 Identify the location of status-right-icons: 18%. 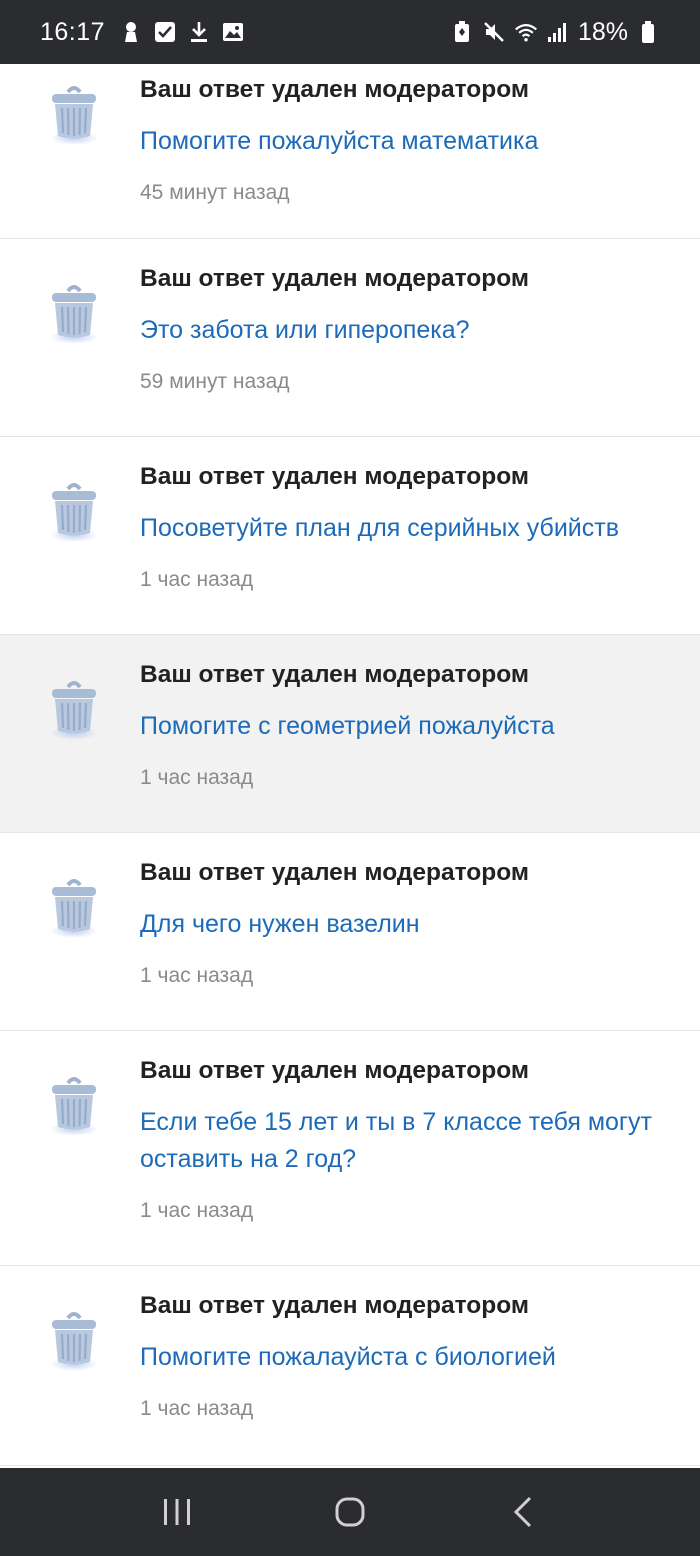
(555, 32).